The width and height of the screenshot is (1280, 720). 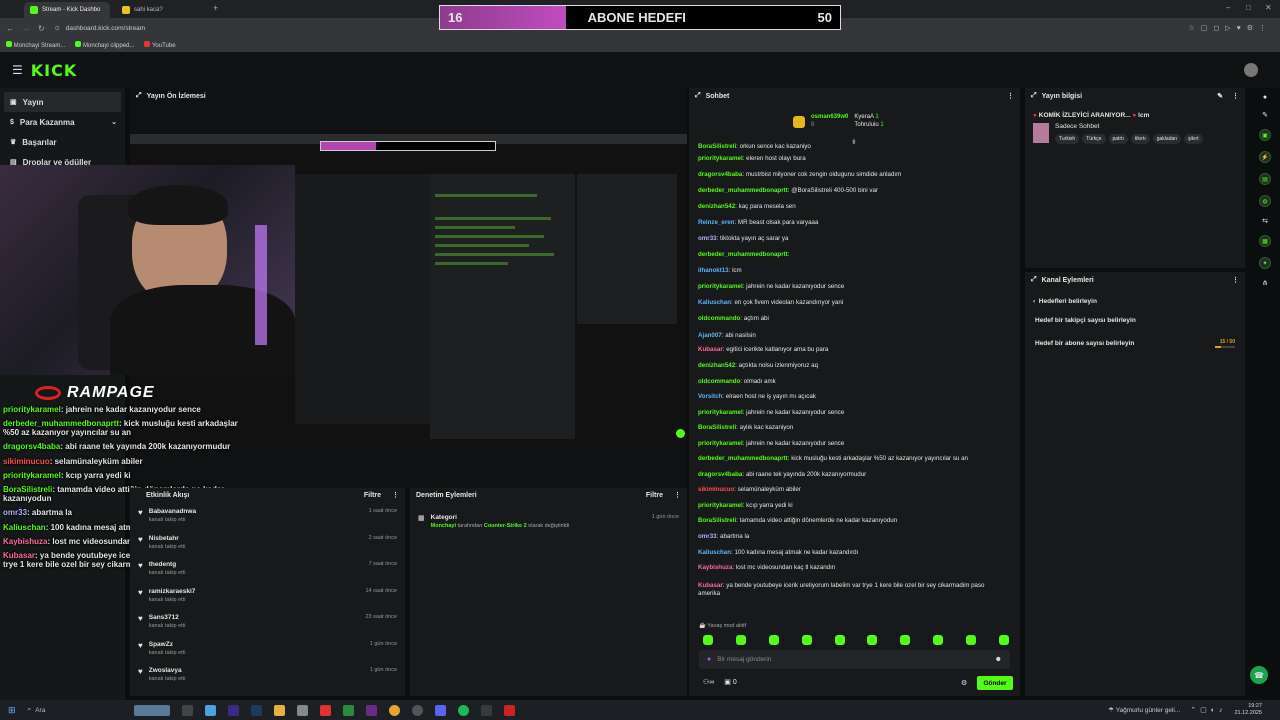 I want to click on settings-icon: ⚙, so click(x=964, y=683).